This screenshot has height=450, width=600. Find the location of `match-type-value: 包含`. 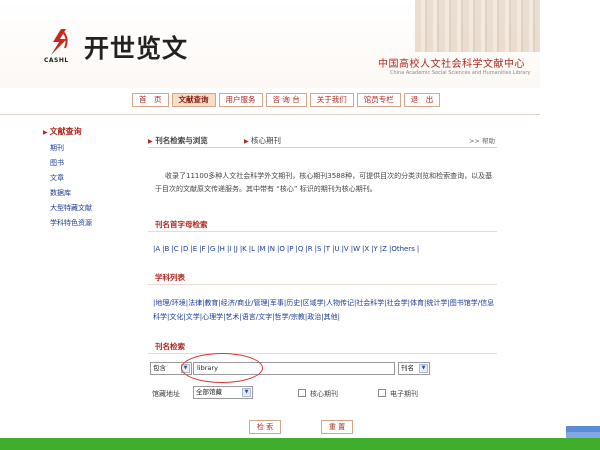

match-type-value: 包含 is located at coordinates (159, 368).